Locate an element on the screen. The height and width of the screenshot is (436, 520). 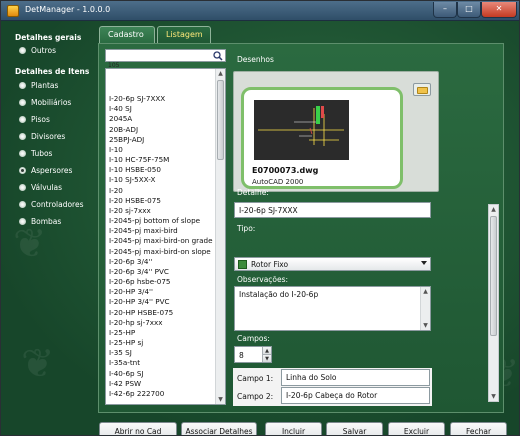
list-item: I-40 SJ is located at coordinates (162, 109).